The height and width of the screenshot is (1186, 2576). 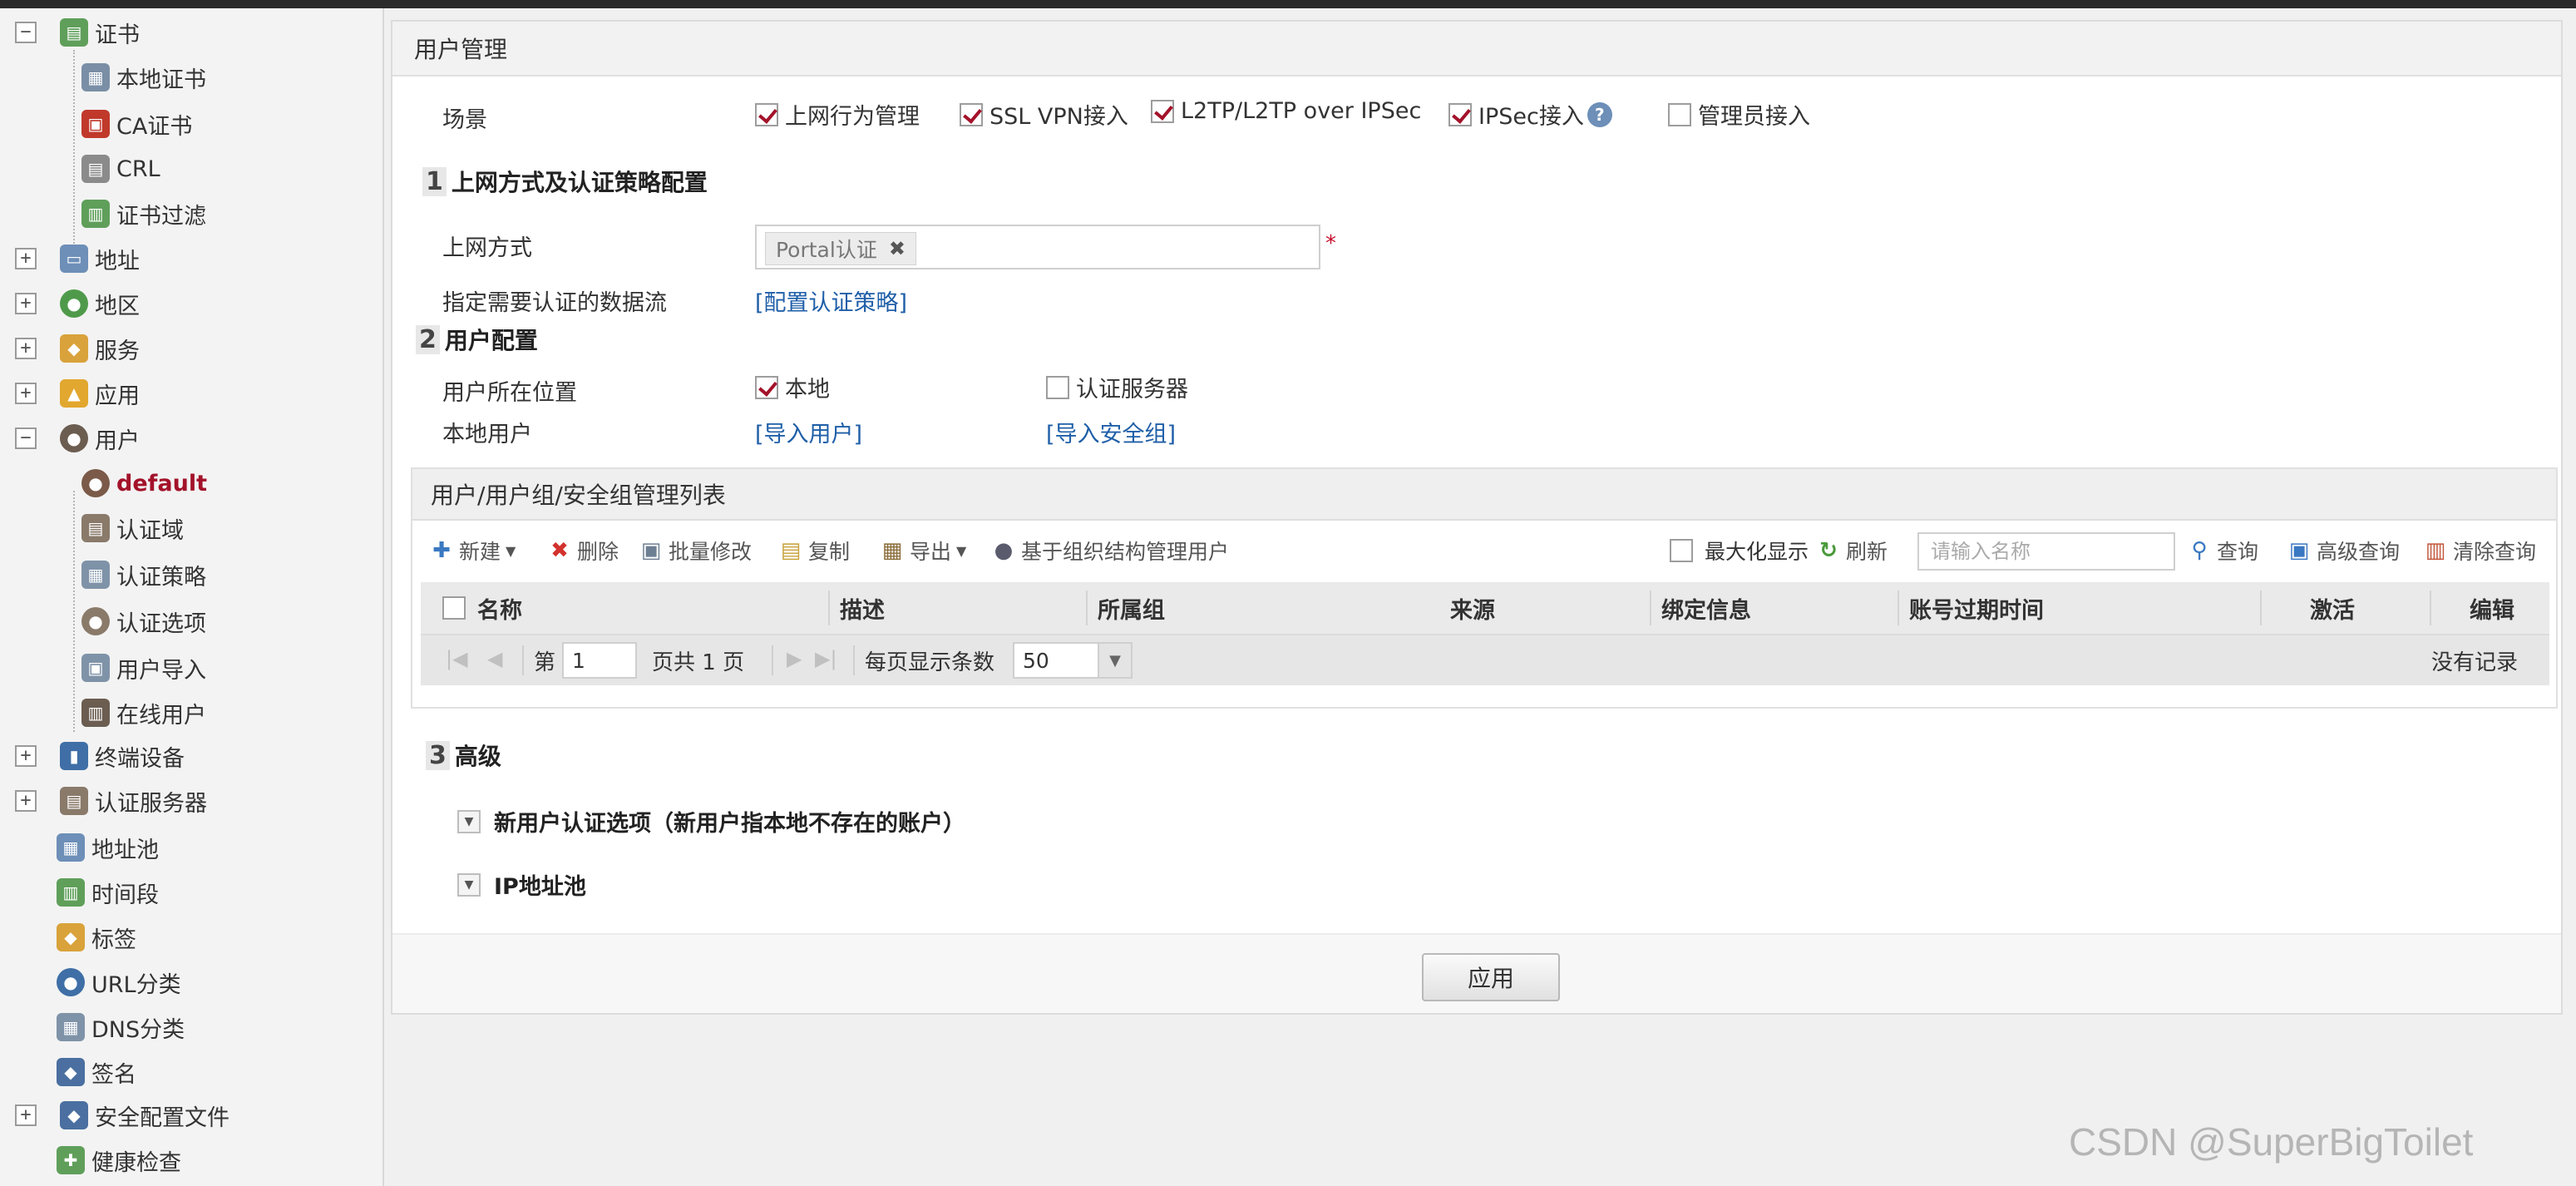 I want to click on tree-node-time-range: ▥ 时间段, so click(x=108, y=892).